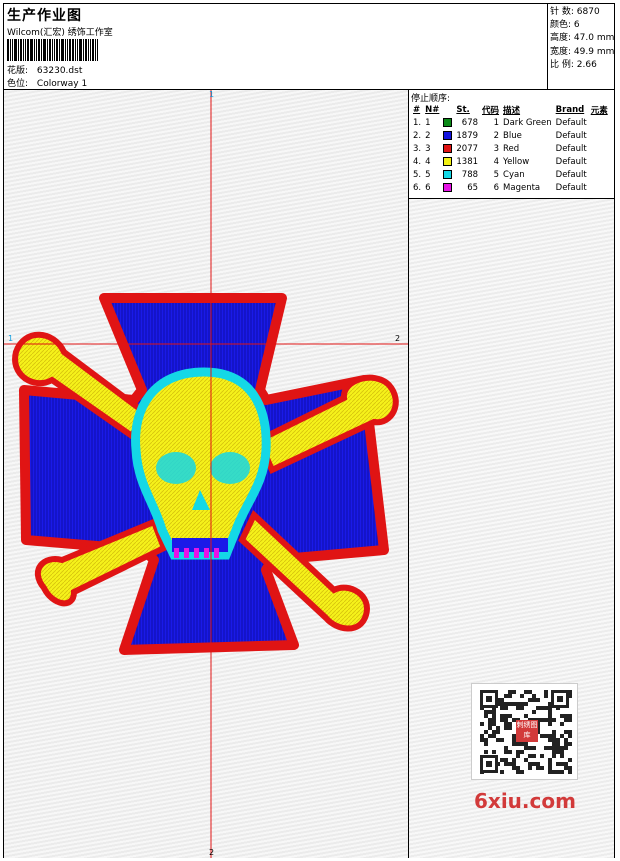 The image size is (620, 861). Describe the element at coordinates (59, 71) in the screenshot. I see `file-value: 63230.dst` at that location.